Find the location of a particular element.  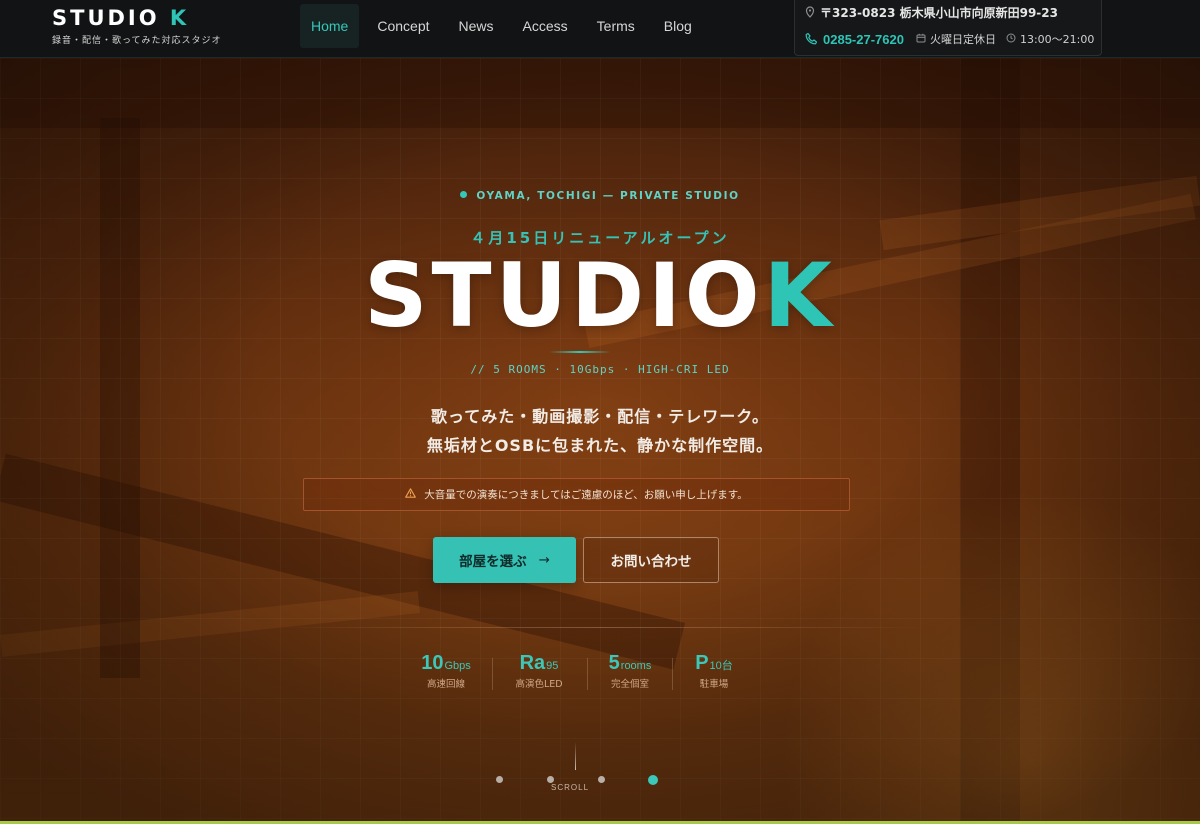

nav-item-home: Home is located at coordinates (330, 26).